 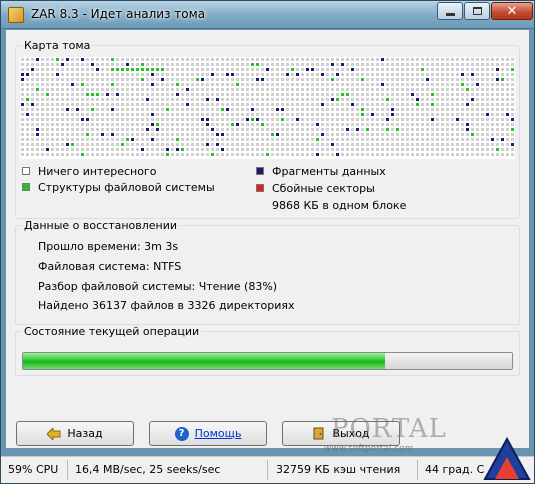 What do you see at coordinates (260, 188) in the screenshot?
I see `legend-bad-swatch` at bounding box center [260, 188].